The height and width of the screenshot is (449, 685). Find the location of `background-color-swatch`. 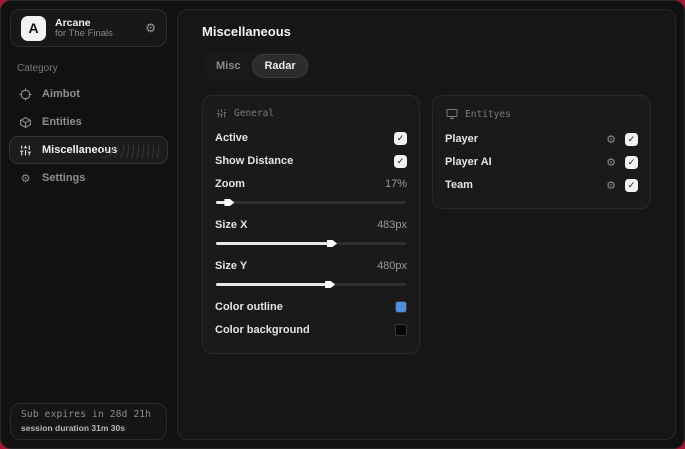

background-color-swatch is located at coordinates (401, 330).